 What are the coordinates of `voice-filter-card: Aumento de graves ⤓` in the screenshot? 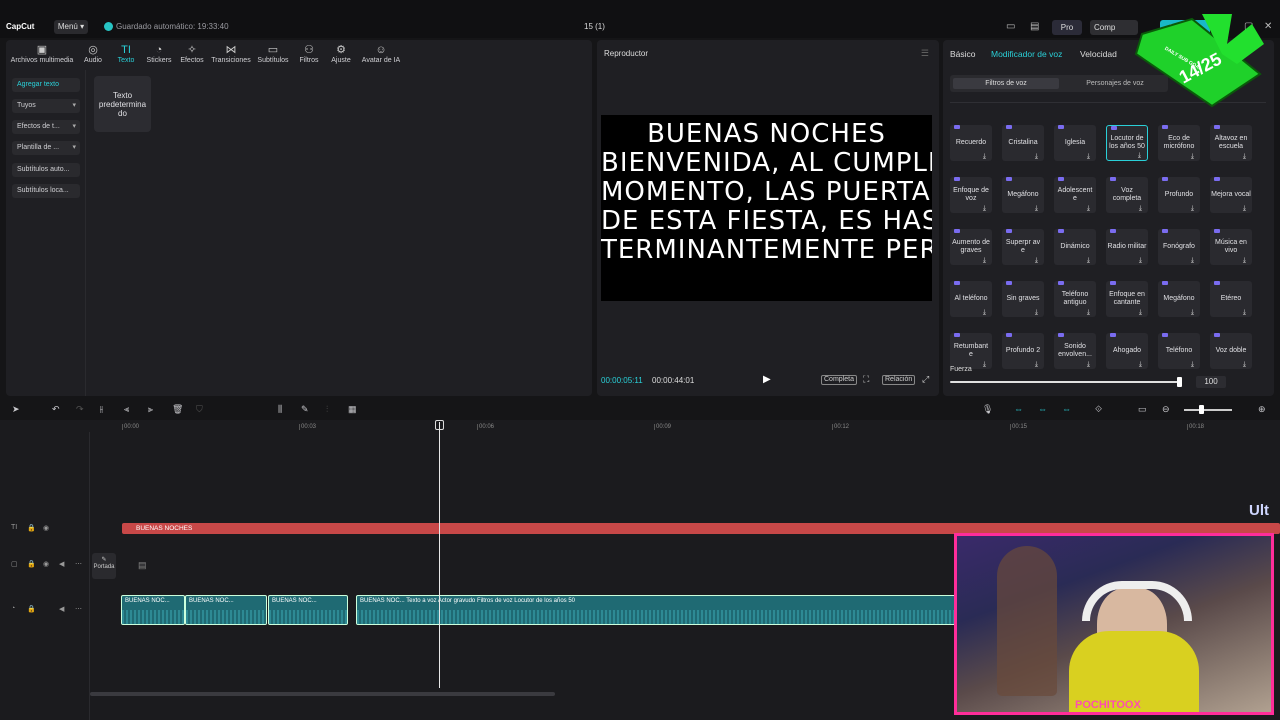 It's located at (971, 247).